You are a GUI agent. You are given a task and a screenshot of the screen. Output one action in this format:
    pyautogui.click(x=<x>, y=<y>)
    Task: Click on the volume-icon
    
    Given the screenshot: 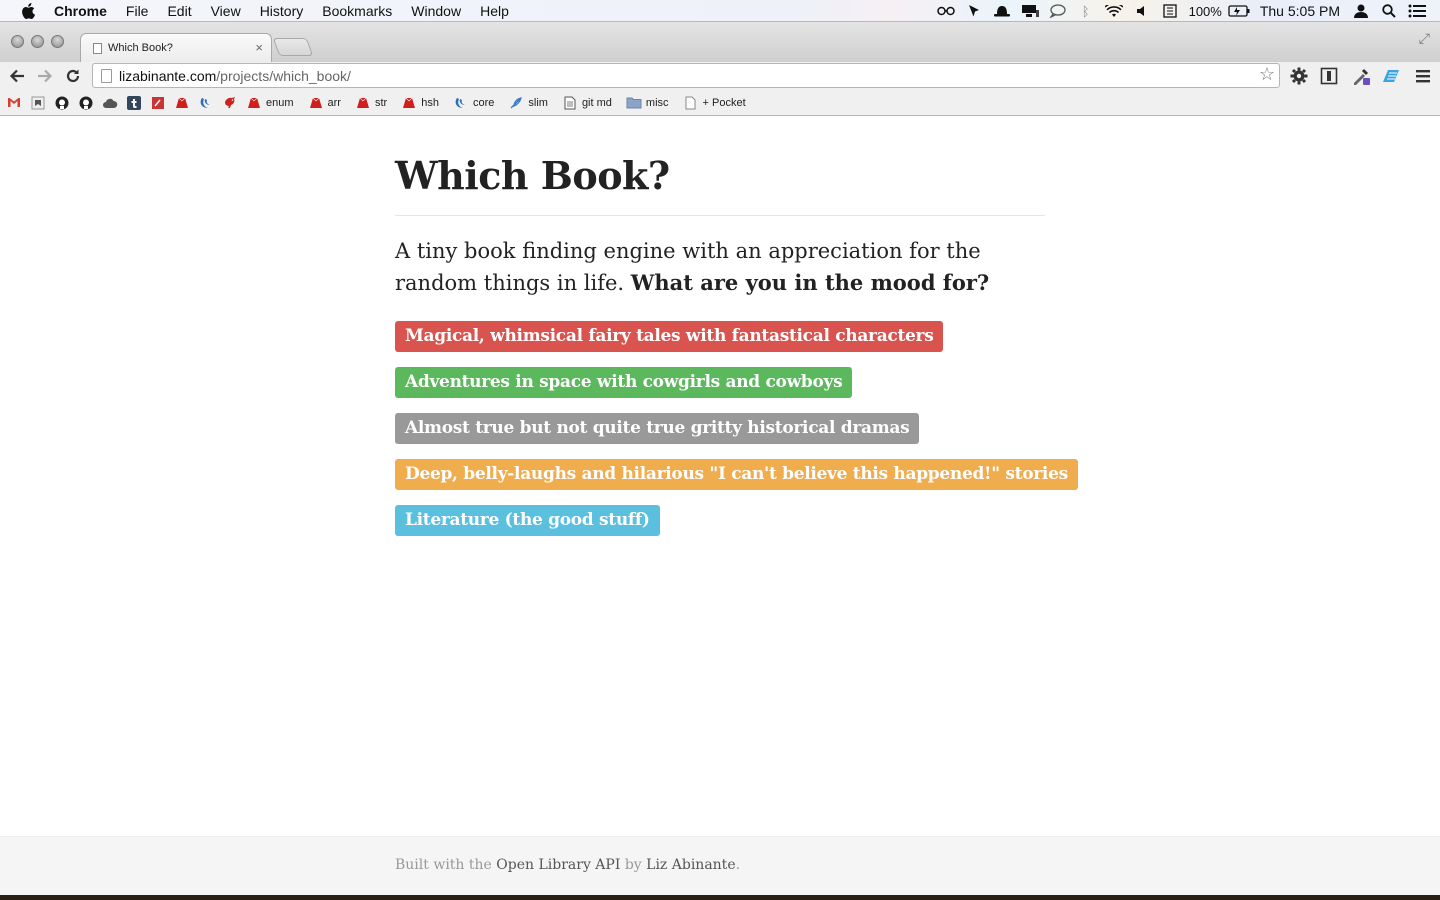 What is the action you would take?
    pyautogui.click(x=1142, y=11)
    